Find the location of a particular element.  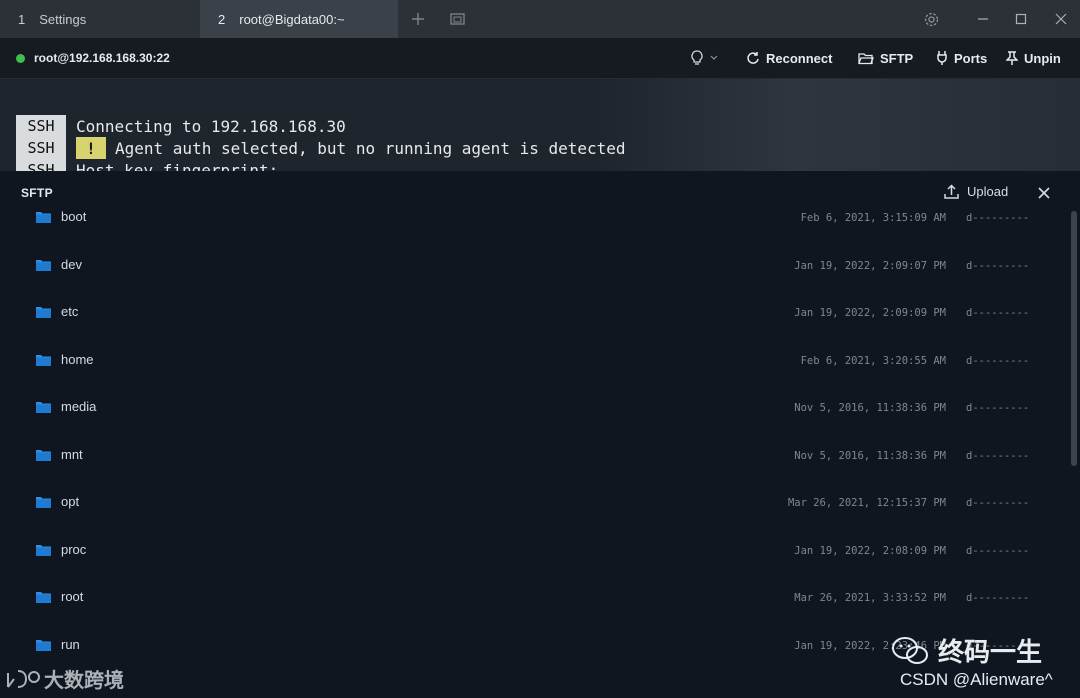

watermark-left: 大数跨境 is located at coordinates (64, 678).